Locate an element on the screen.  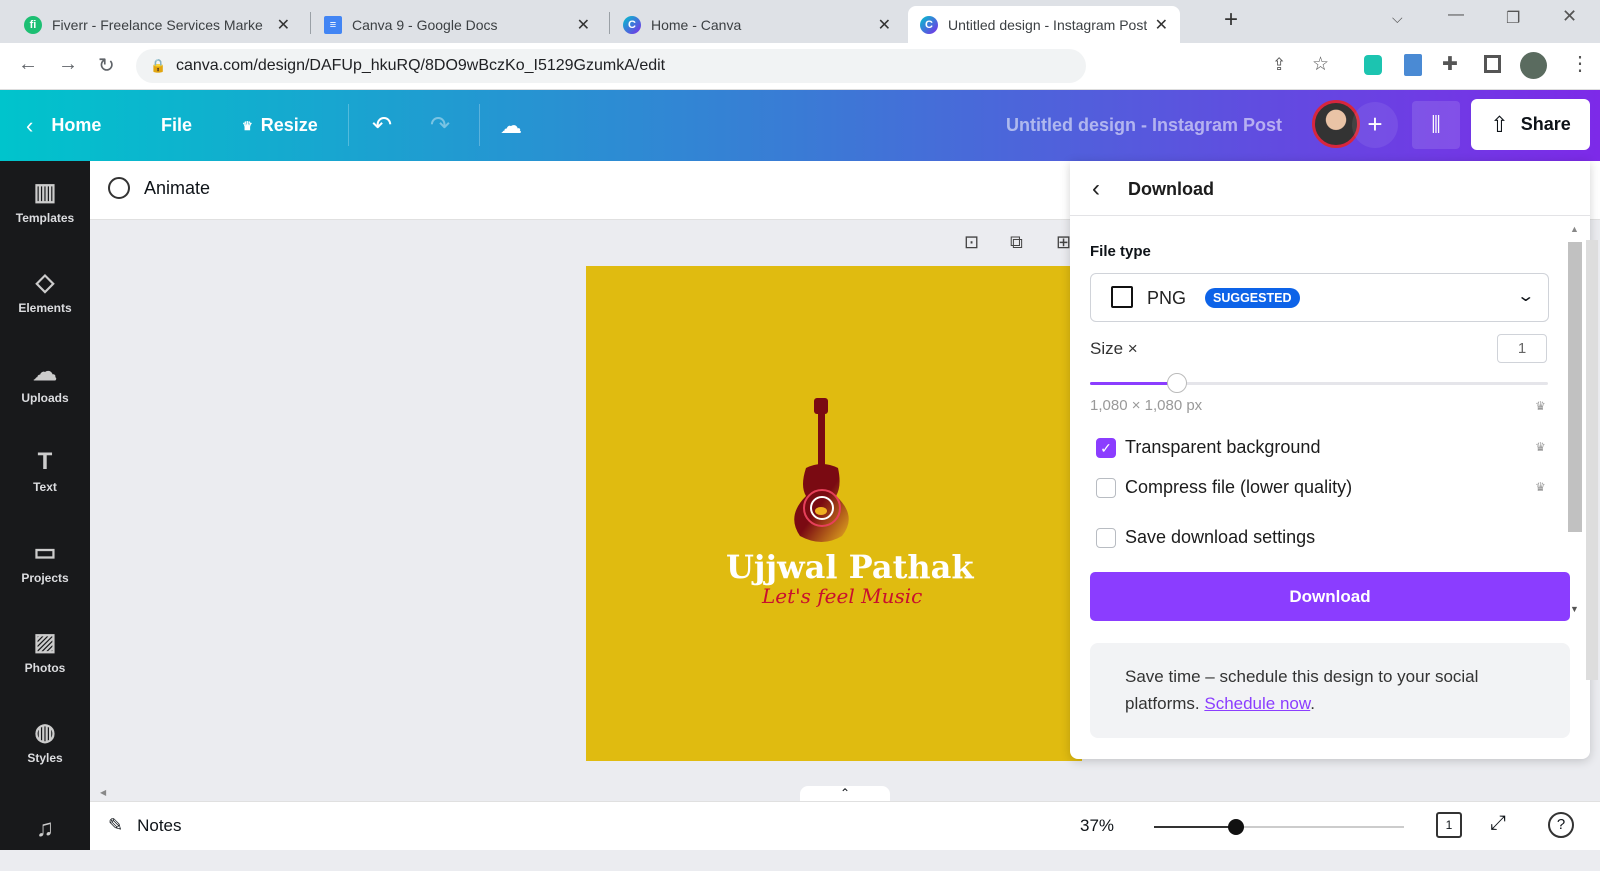
compress-file-label: Compress file (lower quality) is located at coordinates (1238, 487).